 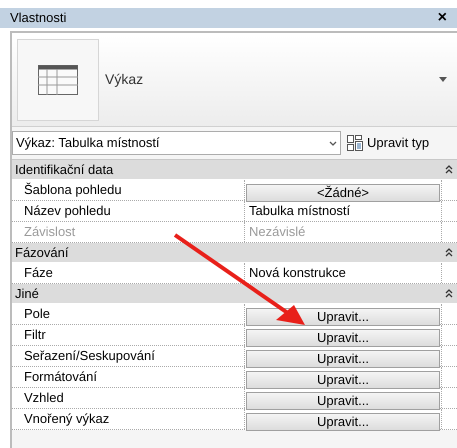 I want to click on property-value: Nová konstrukce, so click(x=343, y=273).